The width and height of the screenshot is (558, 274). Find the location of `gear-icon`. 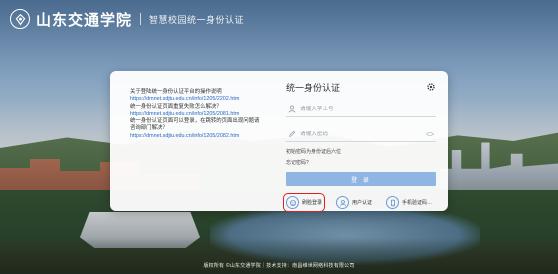

gear-icon is located at coordinates (431, 87).